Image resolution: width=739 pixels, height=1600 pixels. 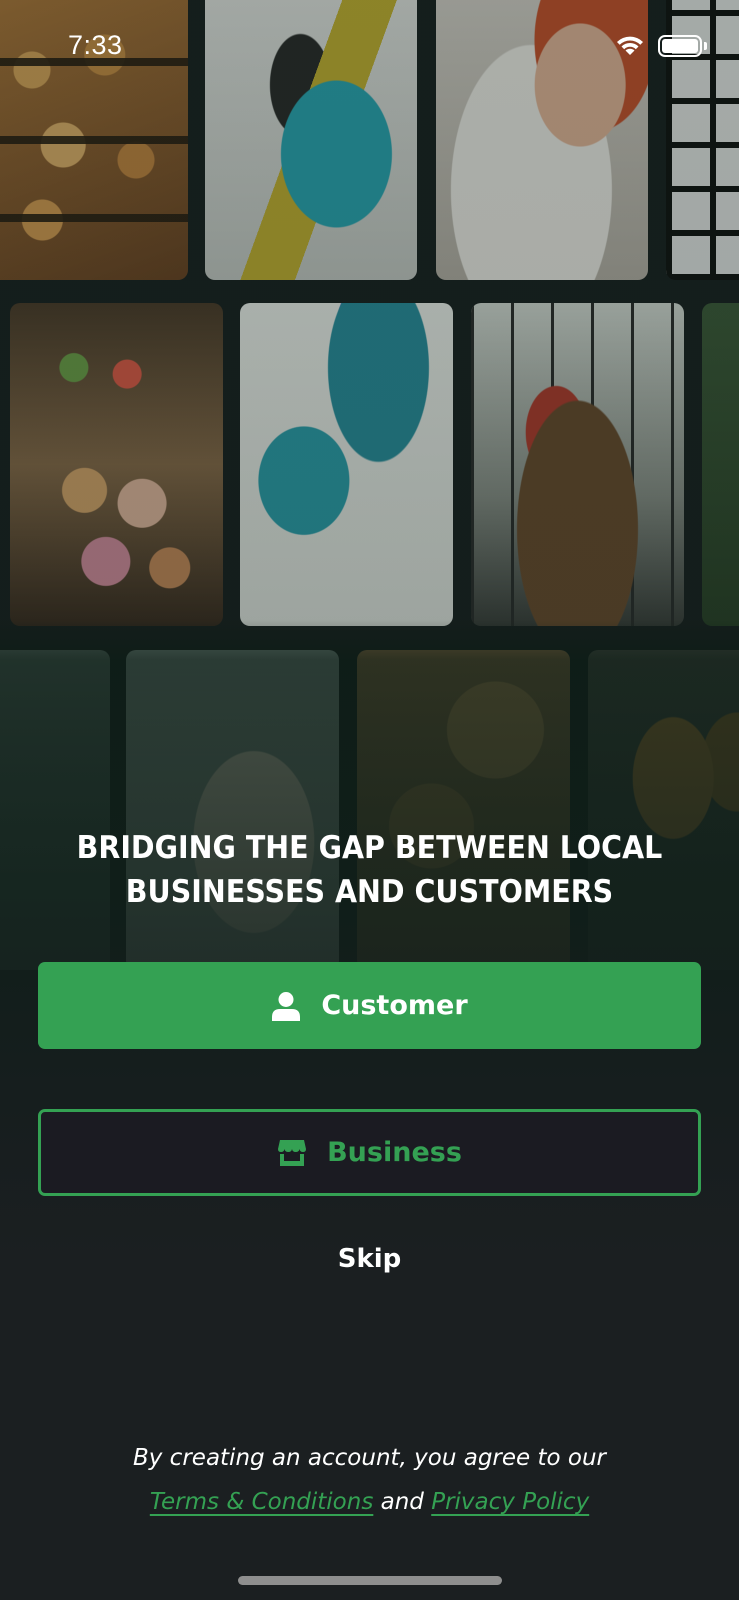 What do you see at coordinates (680, 46) in the screenshot?
I see `battery-icon` at bounding box center [680, 46].